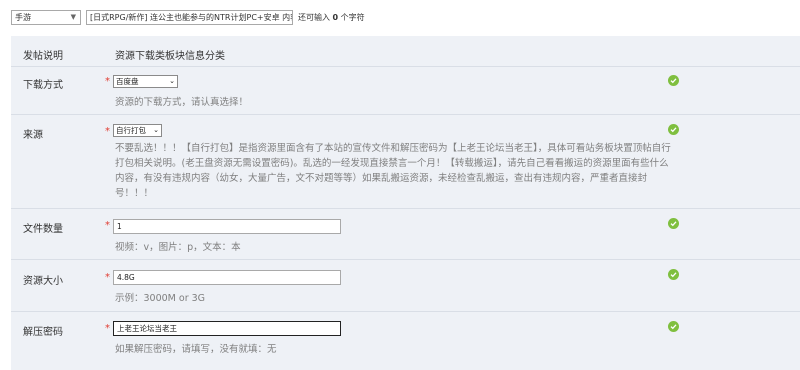 Image resolution: width=800 pixels, height=370 pixels. What do you see at coordinates (178, 247) in the screenshot?
I see `file-count-hint: 视频：v，图片：p，文本：本` at bounding box center [178, 247].